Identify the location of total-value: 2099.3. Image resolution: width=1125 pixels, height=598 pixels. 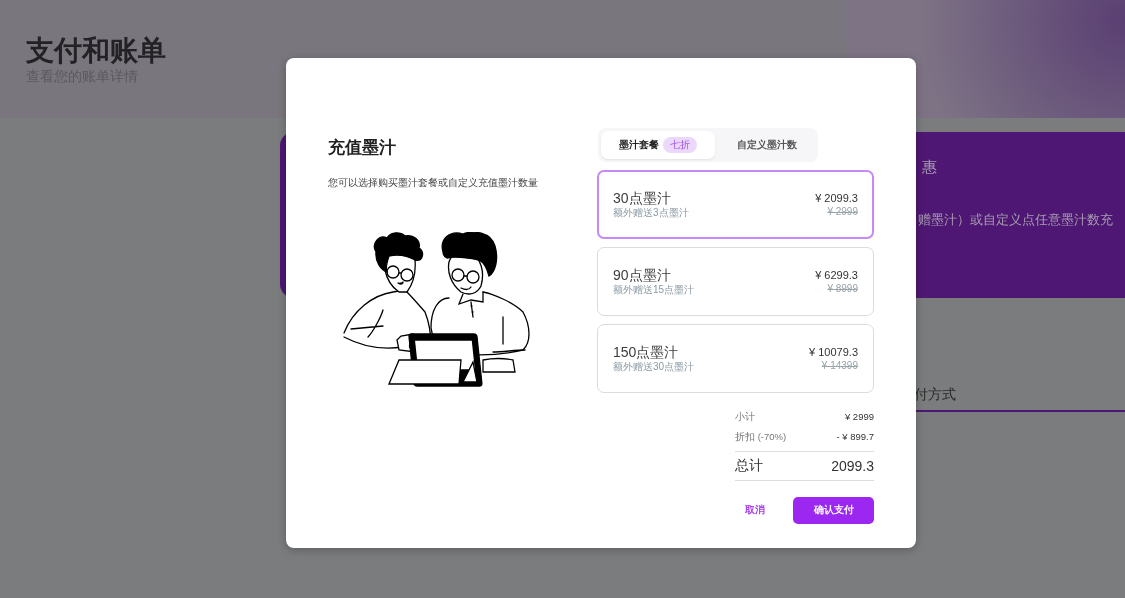
(852, 466).